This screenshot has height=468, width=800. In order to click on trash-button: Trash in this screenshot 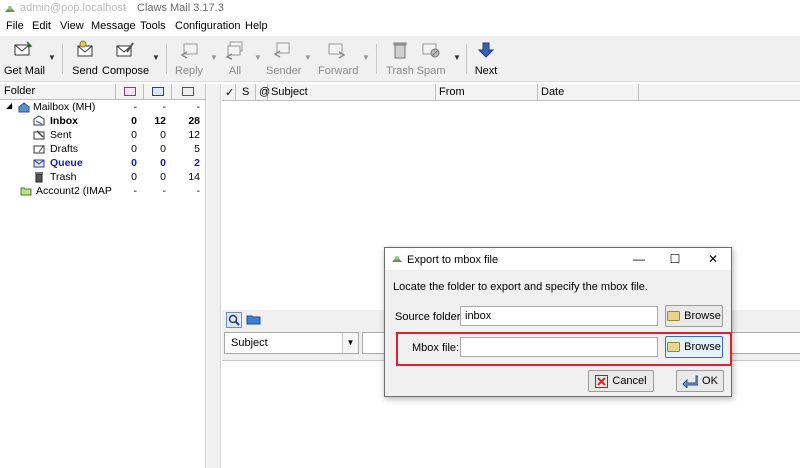, I will do `click(400, 60)`.